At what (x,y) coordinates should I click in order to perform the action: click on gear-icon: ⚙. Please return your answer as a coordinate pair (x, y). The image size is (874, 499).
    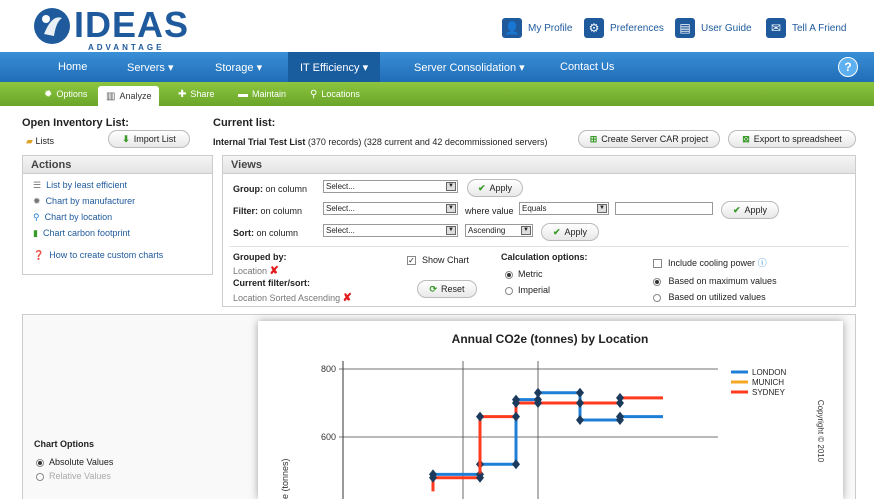
    Looking at the image, I should click on (594, 28).